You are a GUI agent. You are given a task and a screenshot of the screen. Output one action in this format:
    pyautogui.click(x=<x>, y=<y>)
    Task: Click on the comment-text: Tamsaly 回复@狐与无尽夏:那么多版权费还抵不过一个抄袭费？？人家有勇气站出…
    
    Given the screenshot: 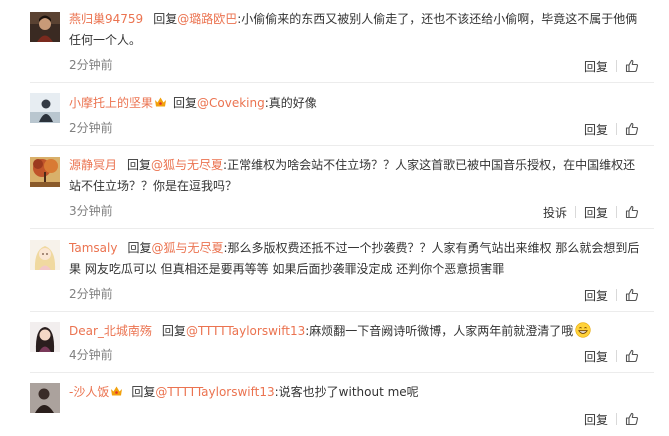 What is the action you would take?
    pyautogui.click(x=358, y=259)
    